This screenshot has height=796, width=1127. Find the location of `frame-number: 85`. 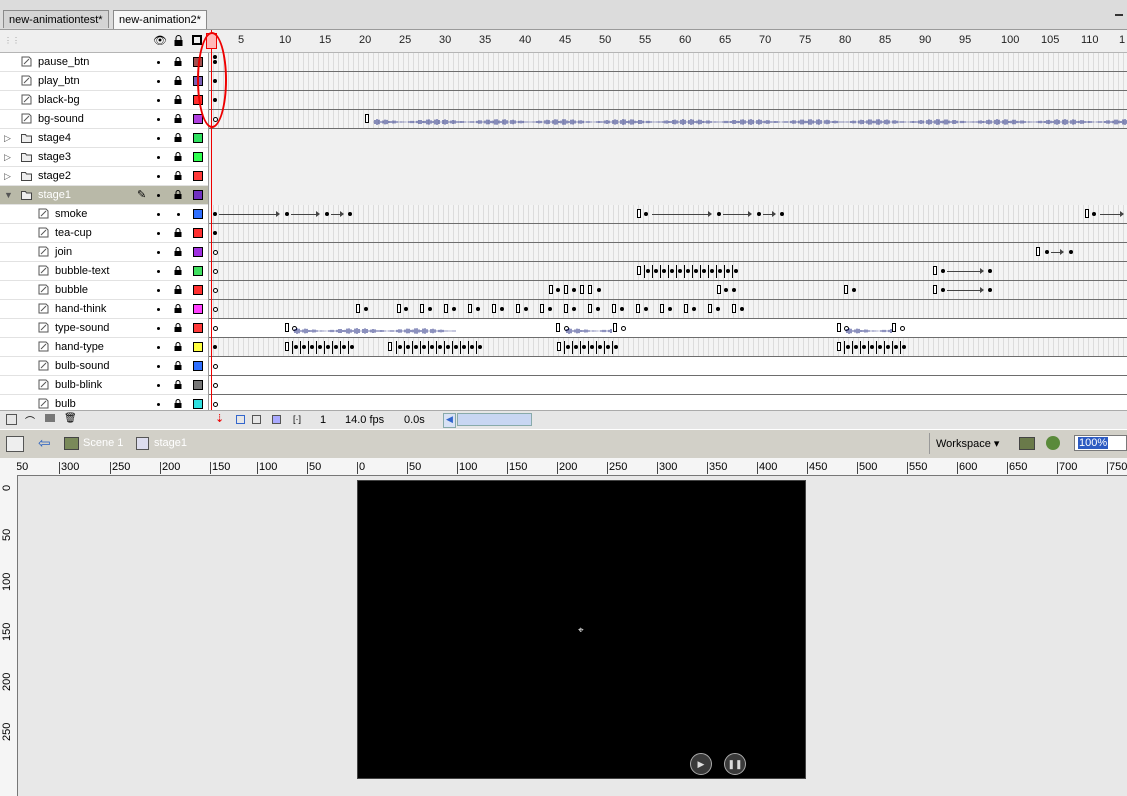

frame-number: 85 is located at coordinates (885, 40).